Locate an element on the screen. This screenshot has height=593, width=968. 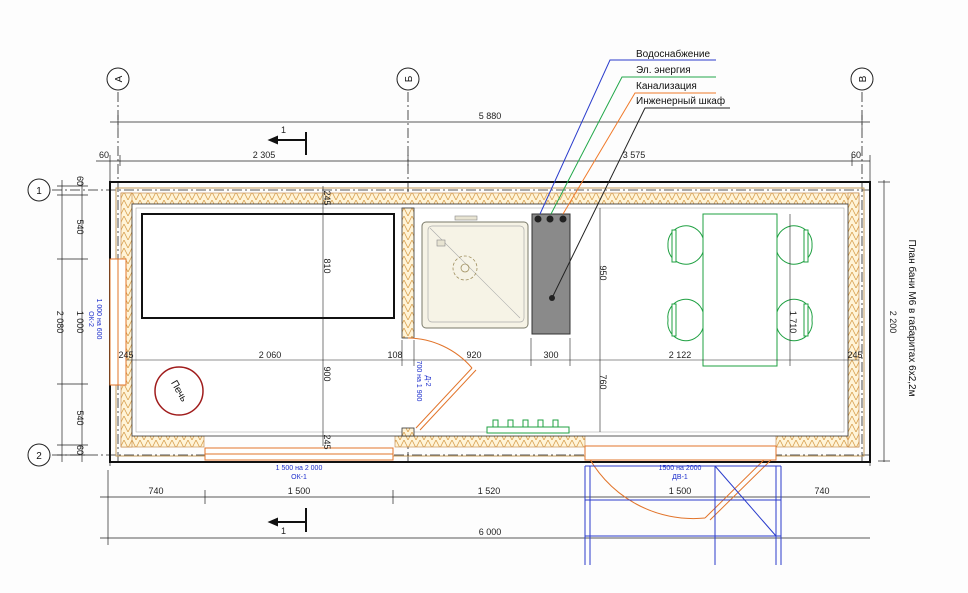
dim-inner-760: 760 is located at coordinates (603, 381).